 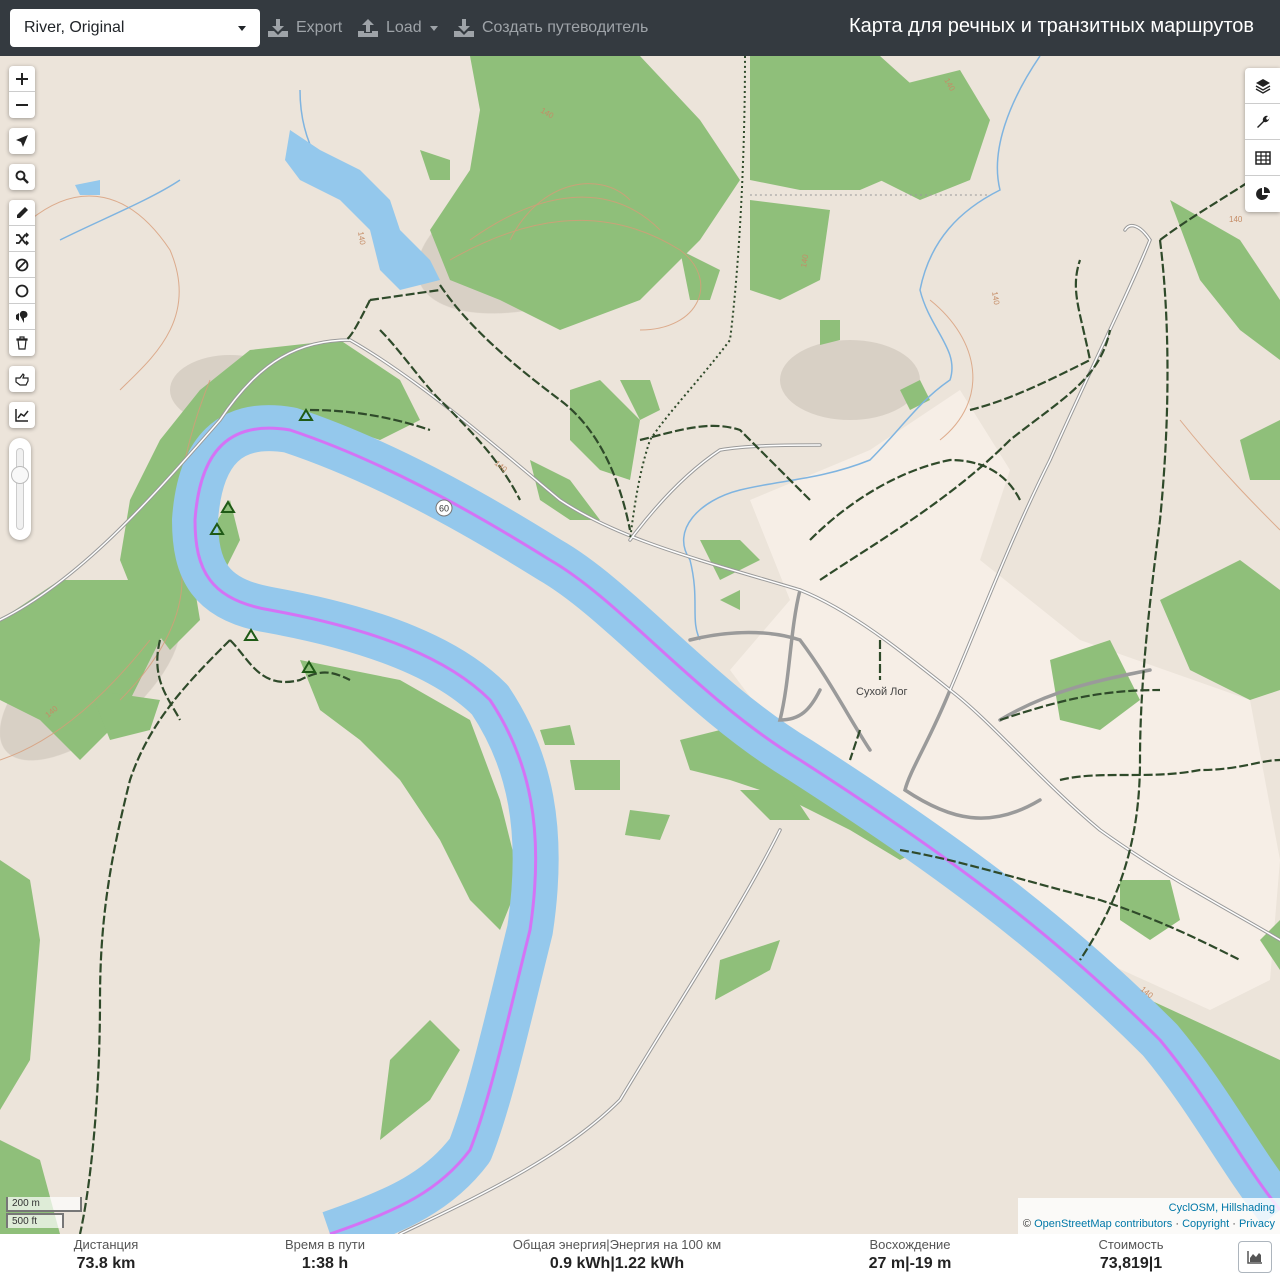 I want to click on map-pin-icon, so click(x=22, y=316).